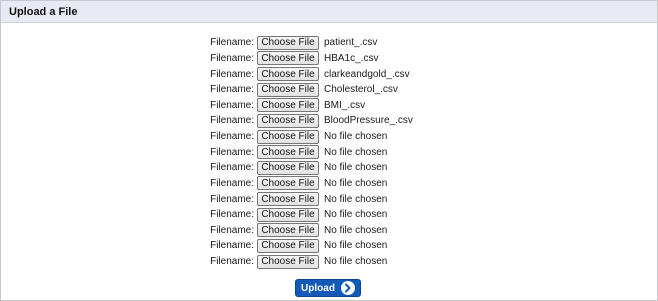 This screenshot has height=301, width=658. What do you see at coordinates (367, 74) in the screenshot?
I see `chosen-file-name: clarkeandgold_.csv` at bounding box center [367, 74].